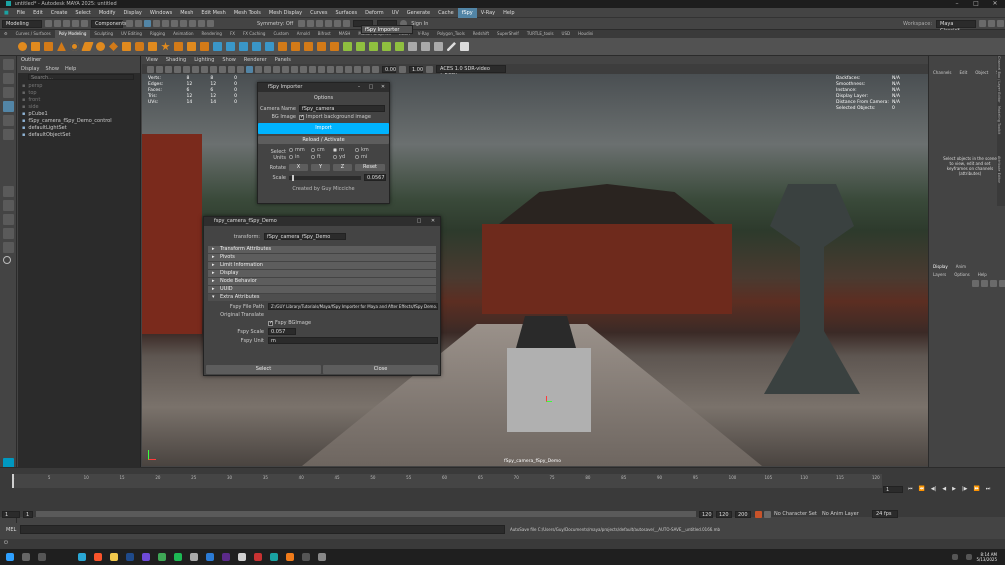  Describe the element at coordinates (11, 530) in the screenshot. I see `mel-label: MEL` at that location.